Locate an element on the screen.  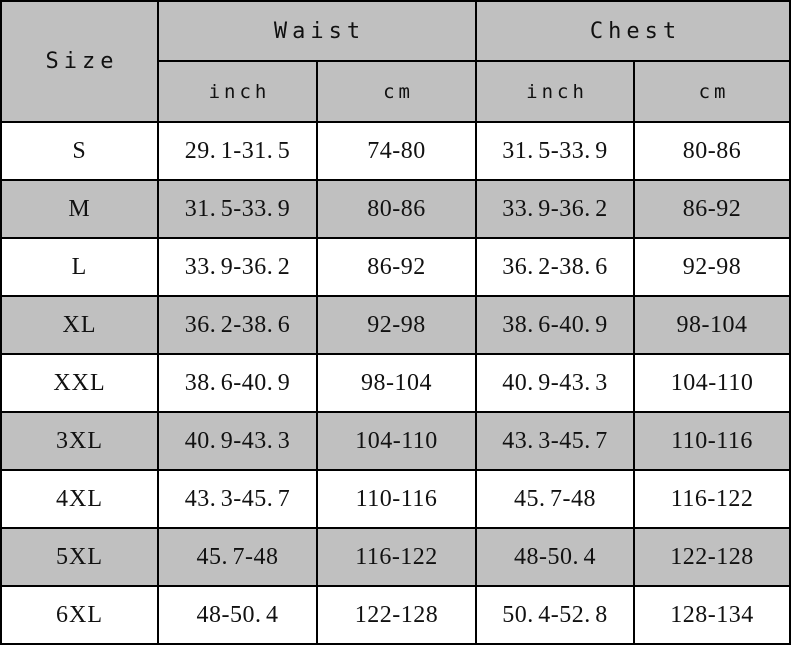
cell-size: 4XL is located at coordinates (79, 499).